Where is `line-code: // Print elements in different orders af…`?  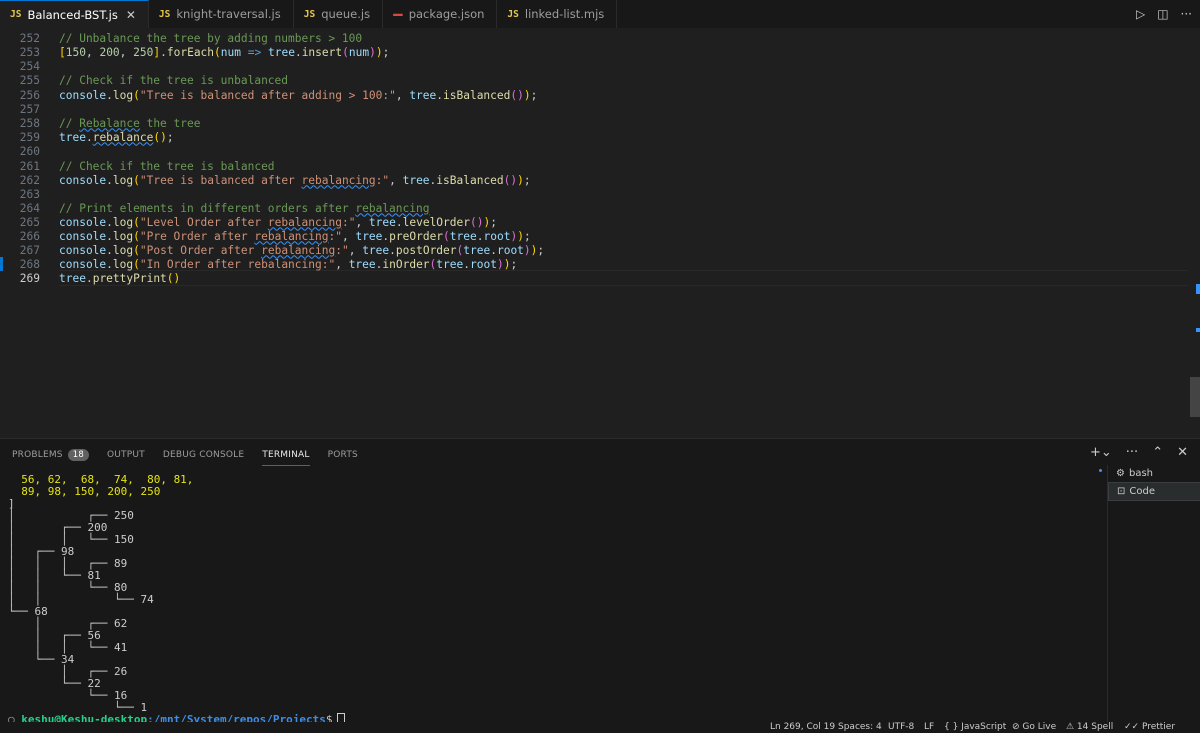
line-code: // Print elements in different orders af… is located at coordinates (244, 208).